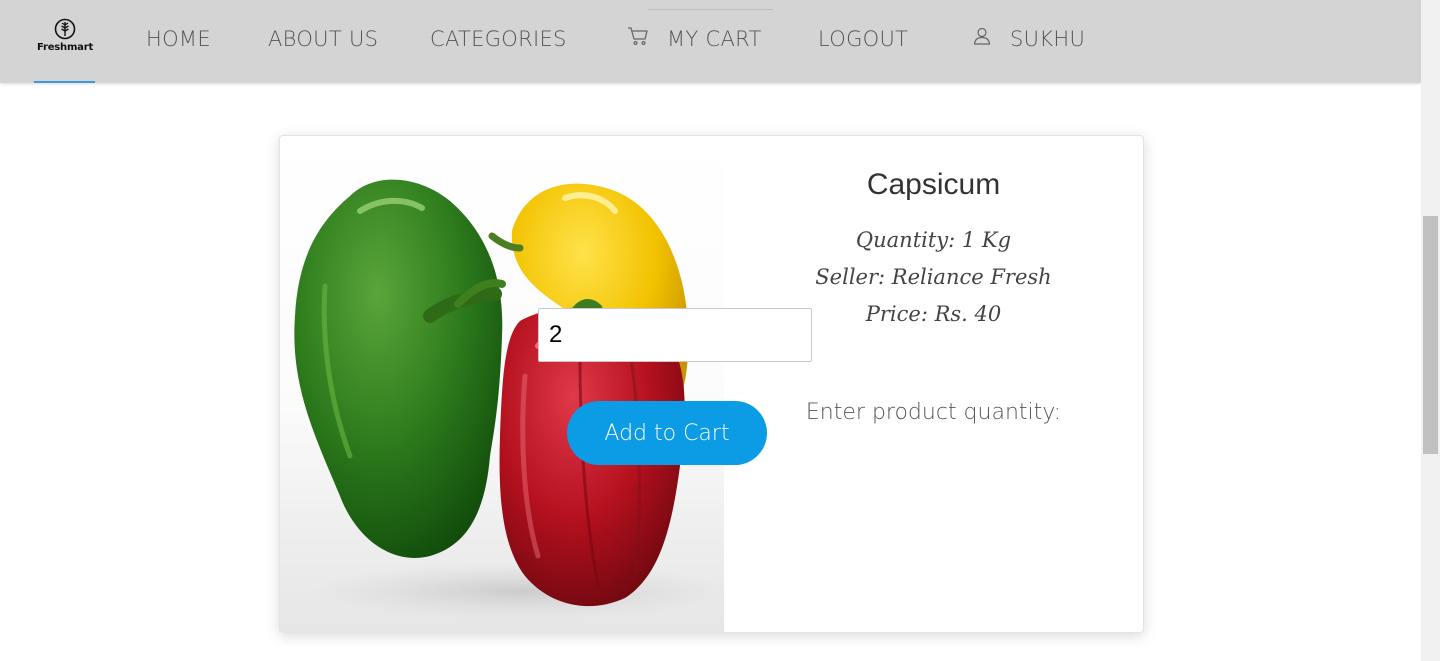  I want to click on quantity-input, so click(675, 335).